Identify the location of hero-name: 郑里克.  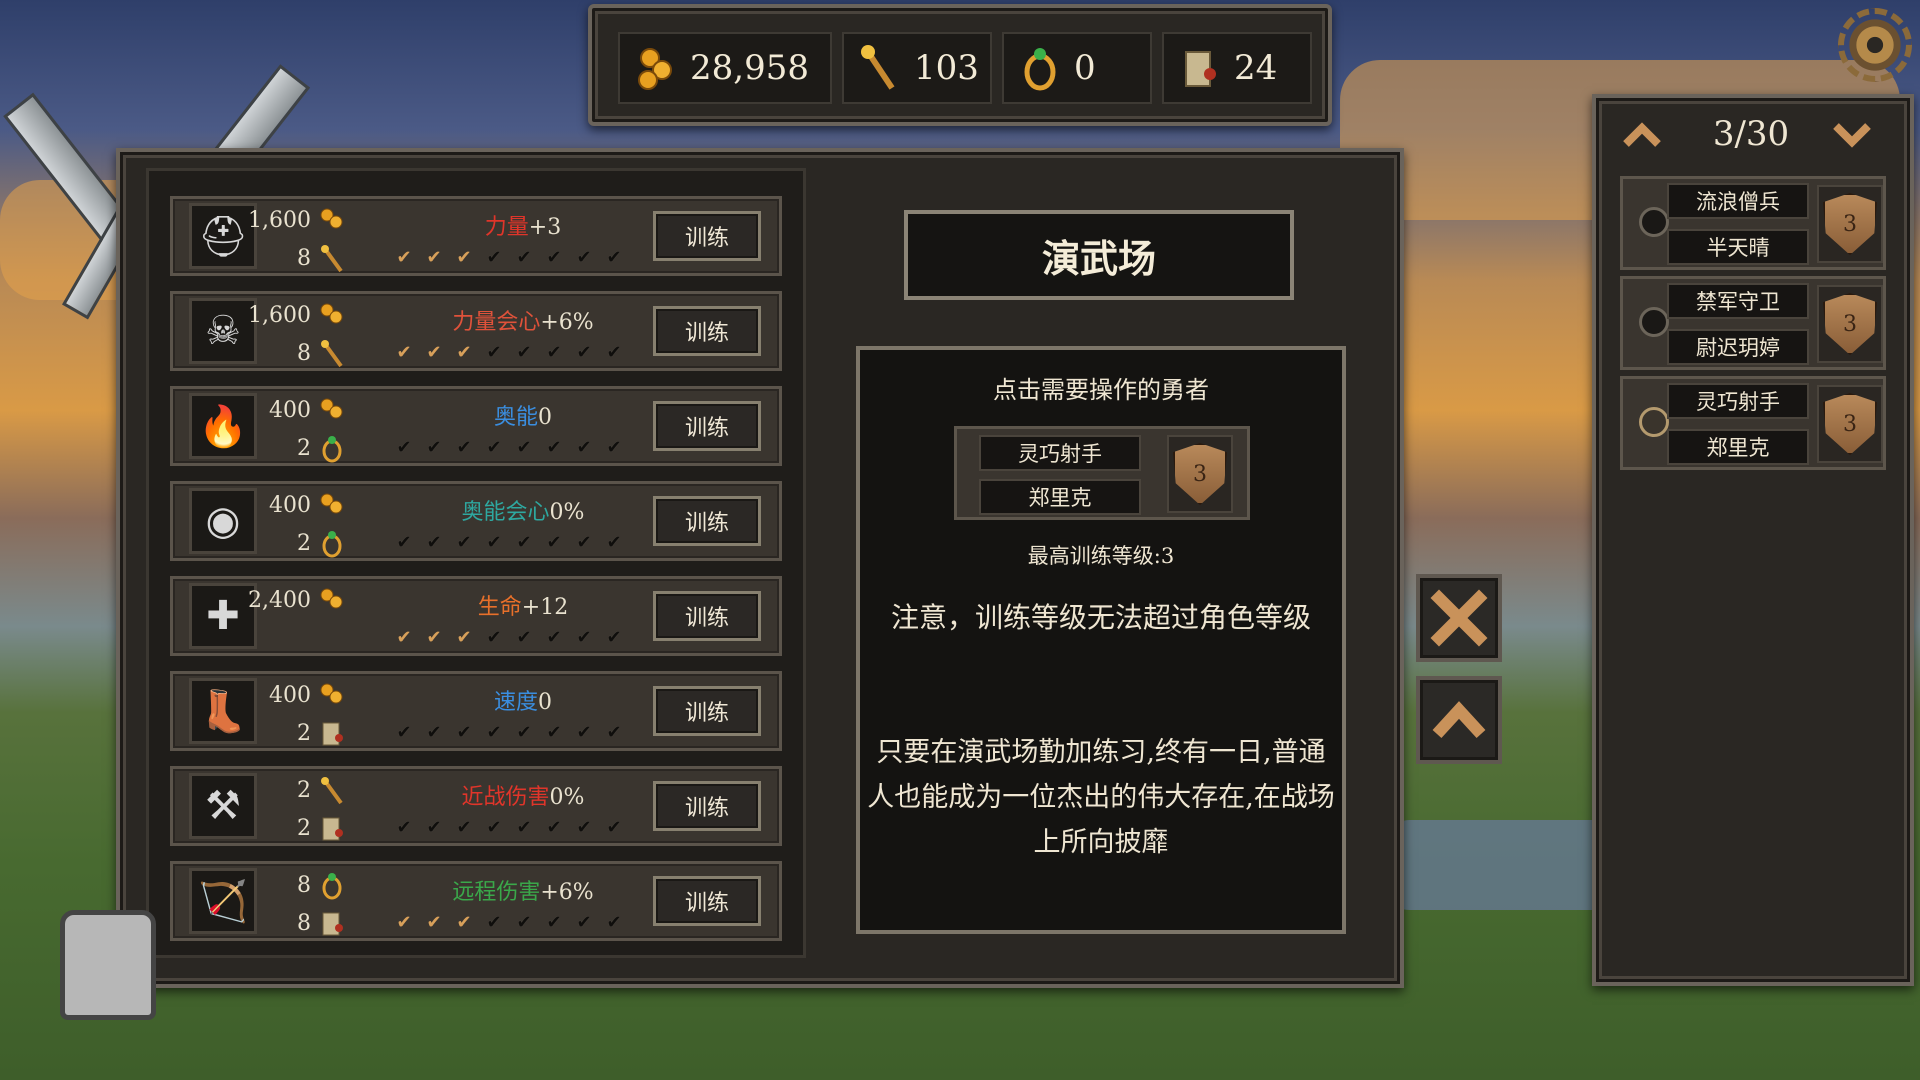
(1738, 447).